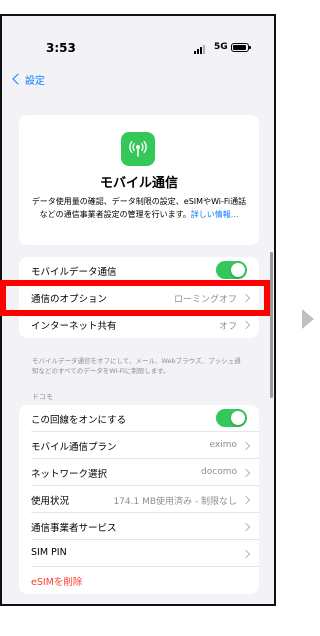  What do you see at coordinates (138, 183) in the screenshot?
I see `page-title: モバイル通信` at bounding box center [138, 183].